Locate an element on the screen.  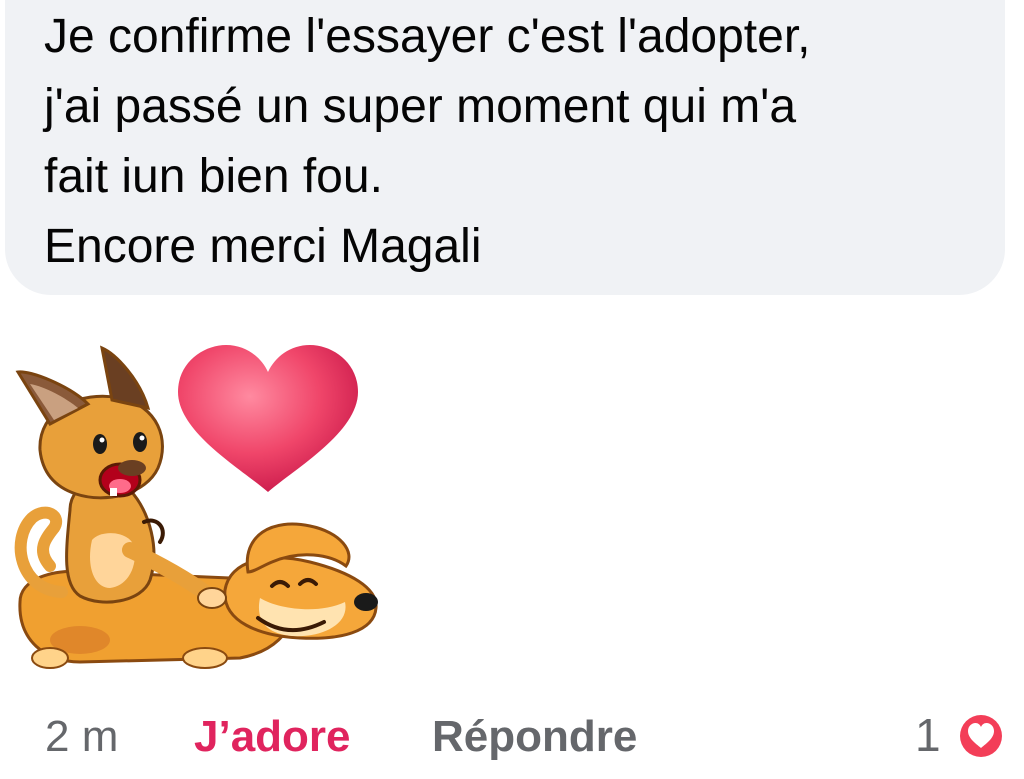
comment-line: j'ai passé un super moment qui m'a is located at coordinates (420, 106).